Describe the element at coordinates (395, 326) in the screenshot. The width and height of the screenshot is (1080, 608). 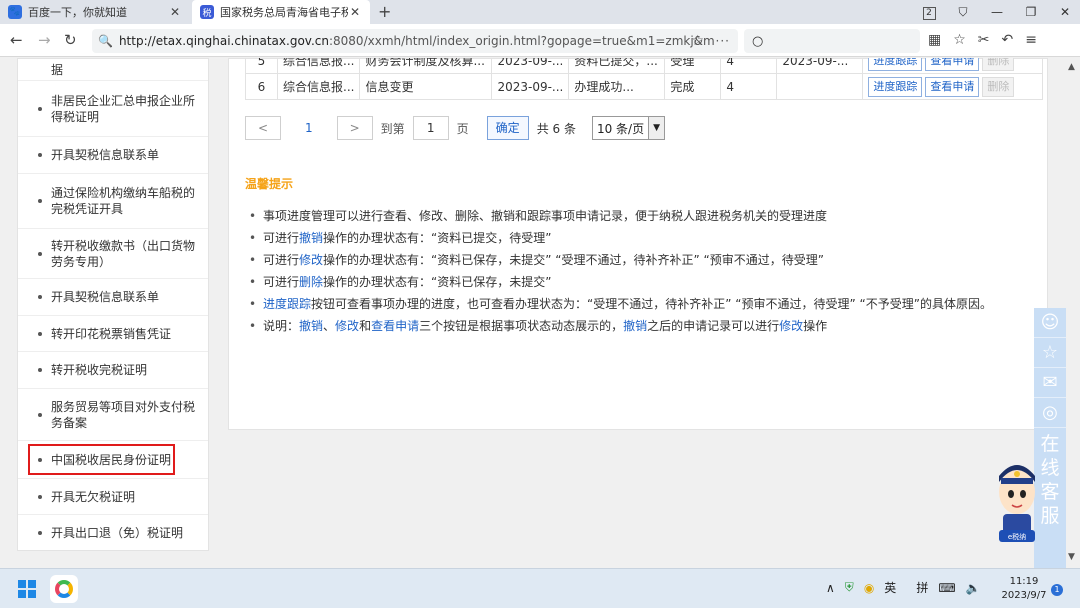
I see `tip-link: 查看申请` at that location.